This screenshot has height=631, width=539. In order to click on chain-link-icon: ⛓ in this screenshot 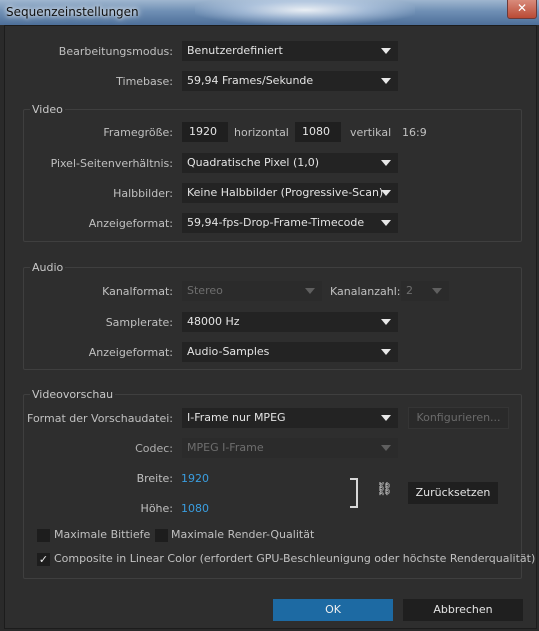, I will do `click(384, 489)`.